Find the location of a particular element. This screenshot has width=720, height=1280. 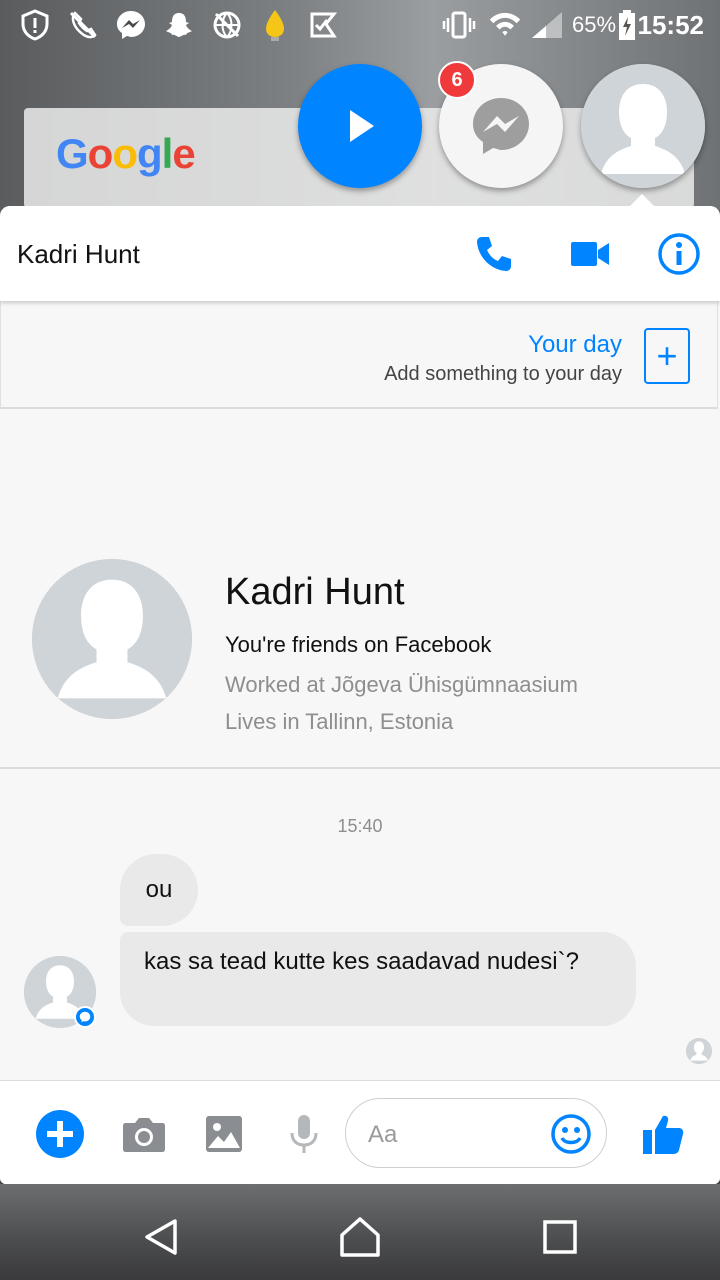

like-button is located at coordinates (663, 1134).